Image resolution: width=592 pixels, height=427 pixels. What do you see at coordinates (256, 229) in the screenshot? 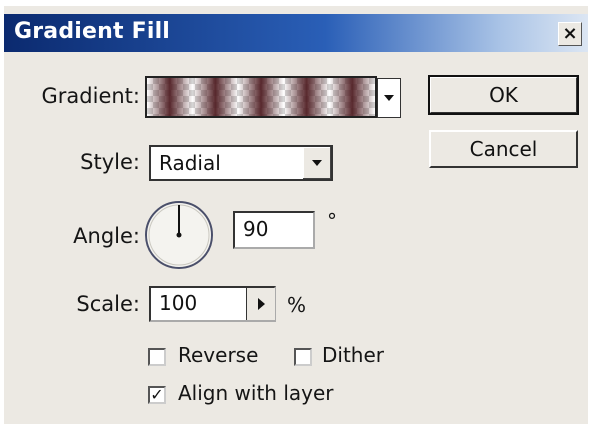
I see `angle-input-value: 90` at bounding box center [256, 229].